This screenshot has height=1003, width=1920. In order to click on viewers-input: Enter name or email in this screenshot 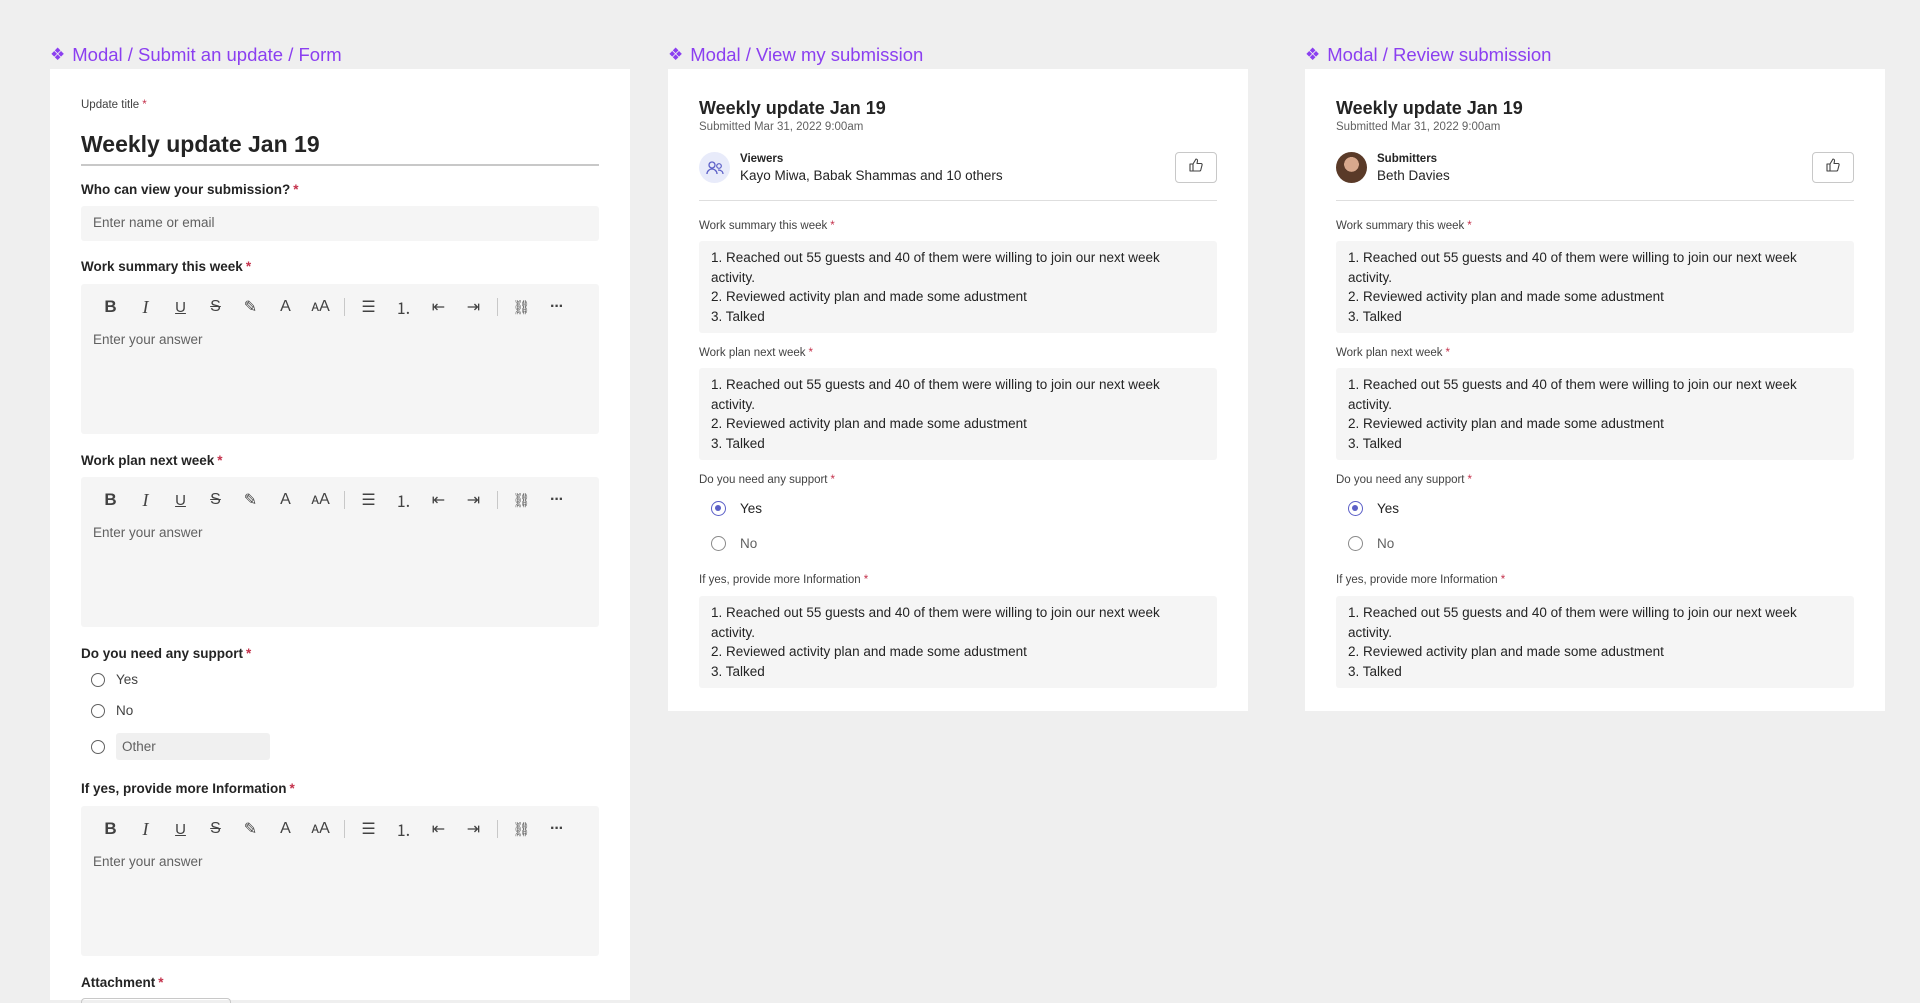, I will do `click(340, 223)`.